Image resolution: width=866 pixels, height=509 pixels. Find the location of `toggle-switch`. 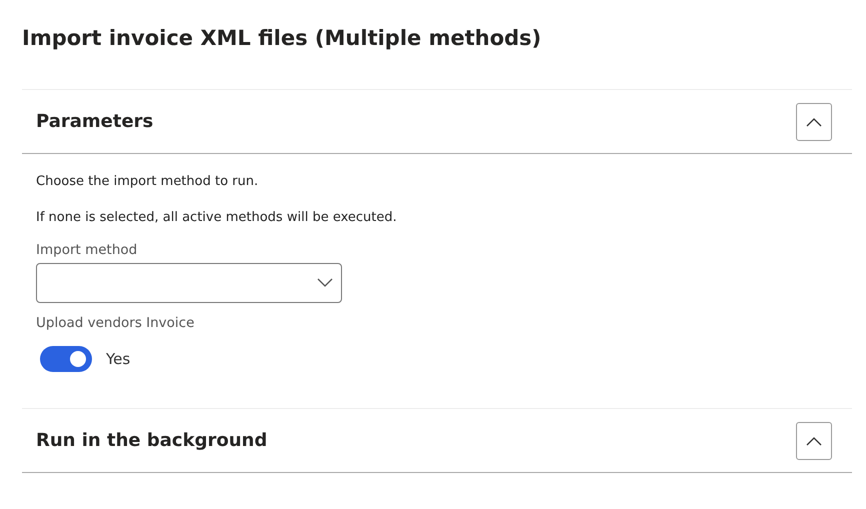

toggle-switch is located at coordinates (66, 359).